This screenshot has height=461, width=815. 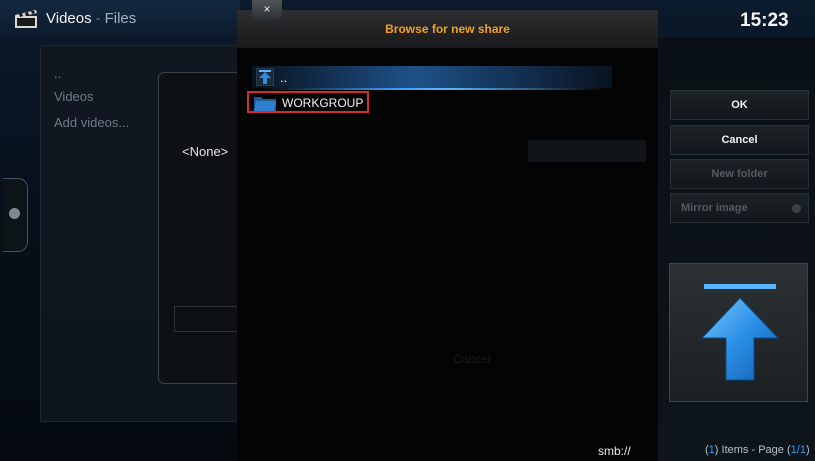 I want to click on side-menu-dot-icon, so click(x=14, y=213).